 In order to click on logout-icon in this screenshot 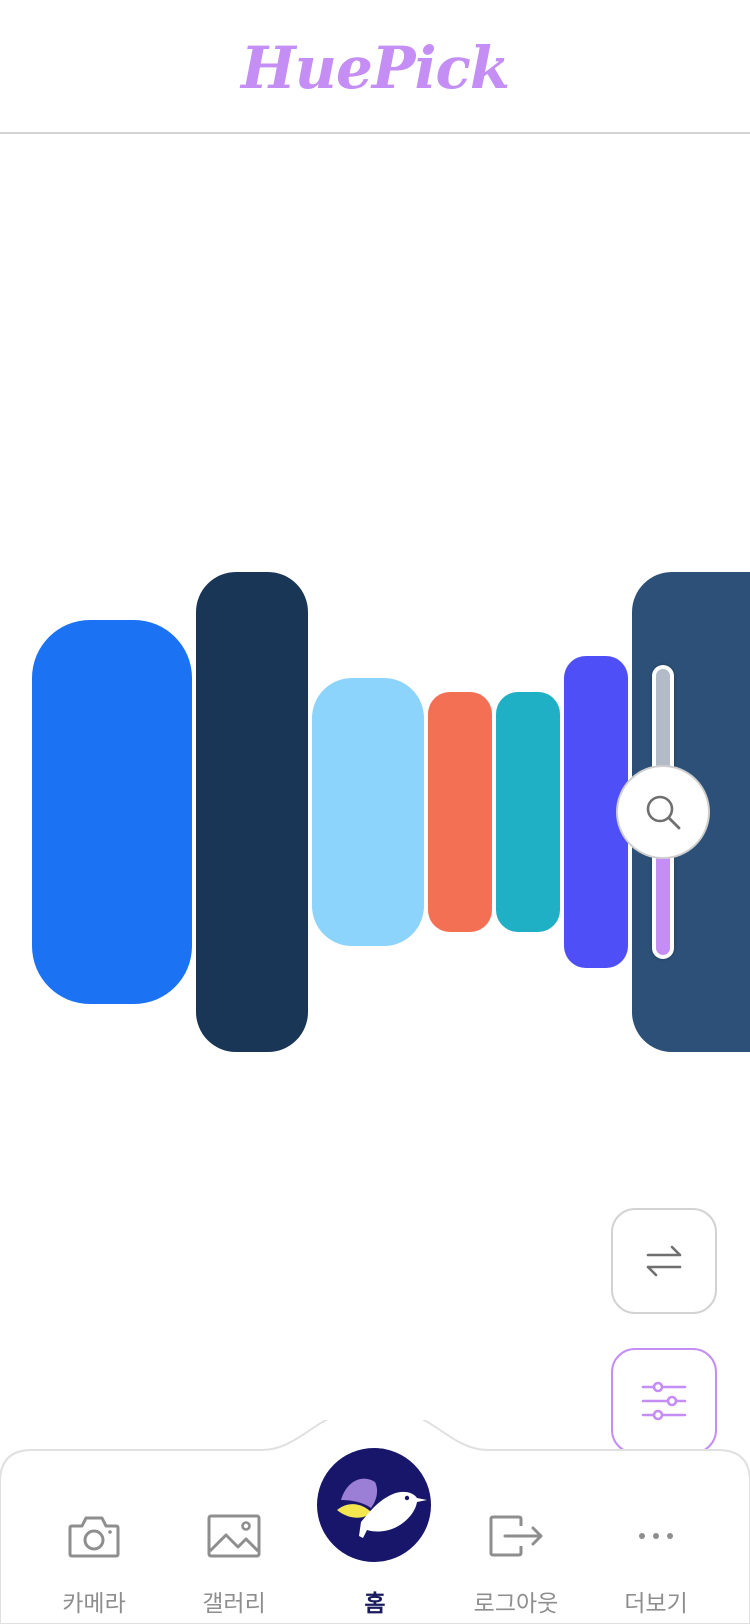, I will do `click(516, 1536)`.